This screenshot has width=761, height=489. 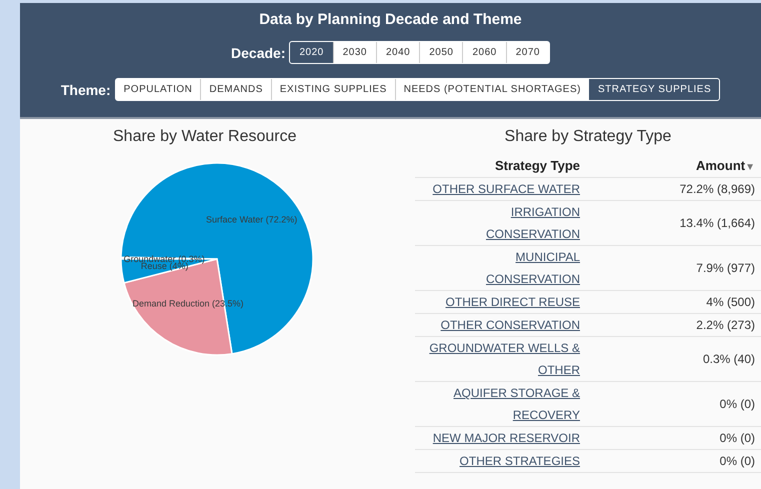 I want to click on amount-cell: 7.9% (977), so click(x=670, y=268).